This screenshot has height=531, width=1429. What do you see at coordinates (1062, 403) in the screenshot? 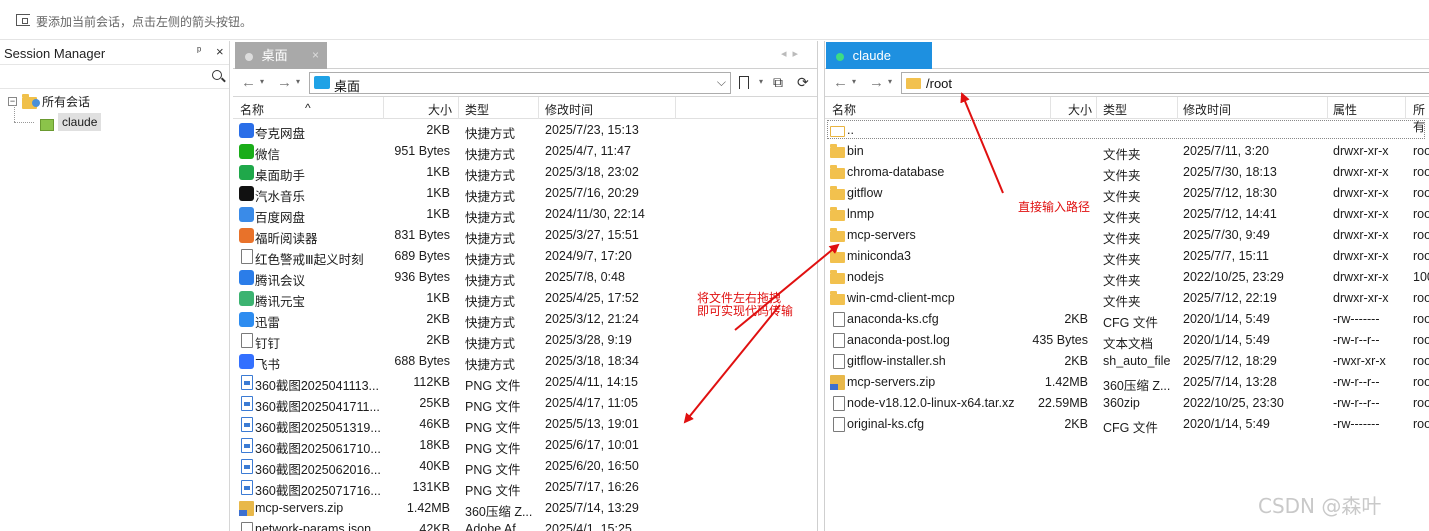
I see `cell-size: 22.59MB` at bounding box center [1062, 403].